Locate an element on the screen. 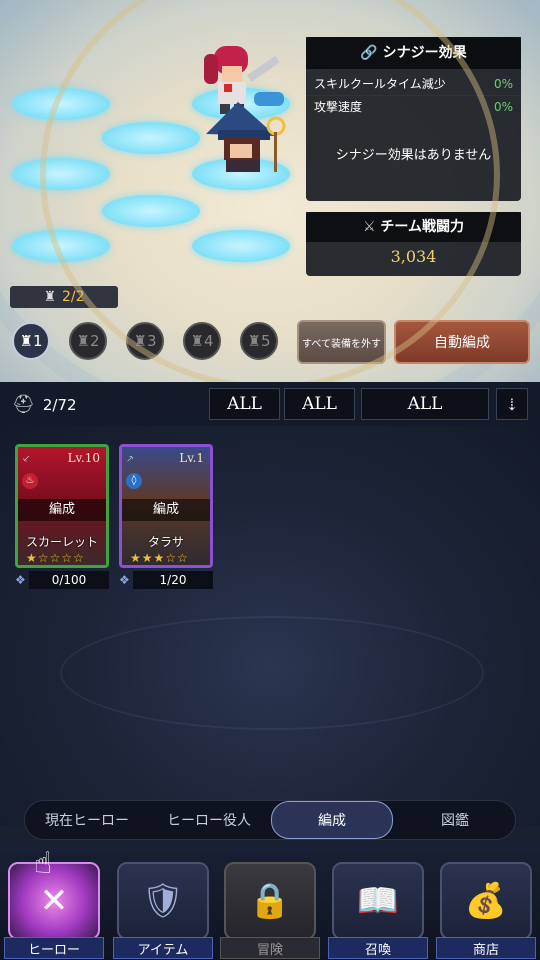 The width and height of the screenshot is (540, 960). filter-dropdown-2: ALL is located at coordinates (319, 404).